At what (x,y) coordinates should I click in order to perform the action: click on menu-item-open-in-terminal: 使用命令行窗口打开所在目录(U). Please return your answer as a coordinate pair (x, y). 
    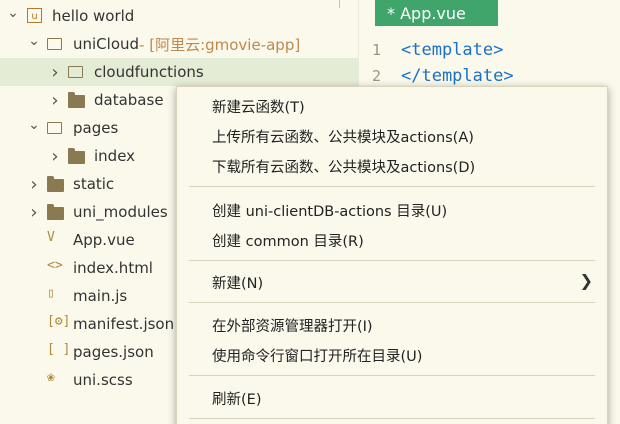
    Looking at the image, I should click on (317, 355).